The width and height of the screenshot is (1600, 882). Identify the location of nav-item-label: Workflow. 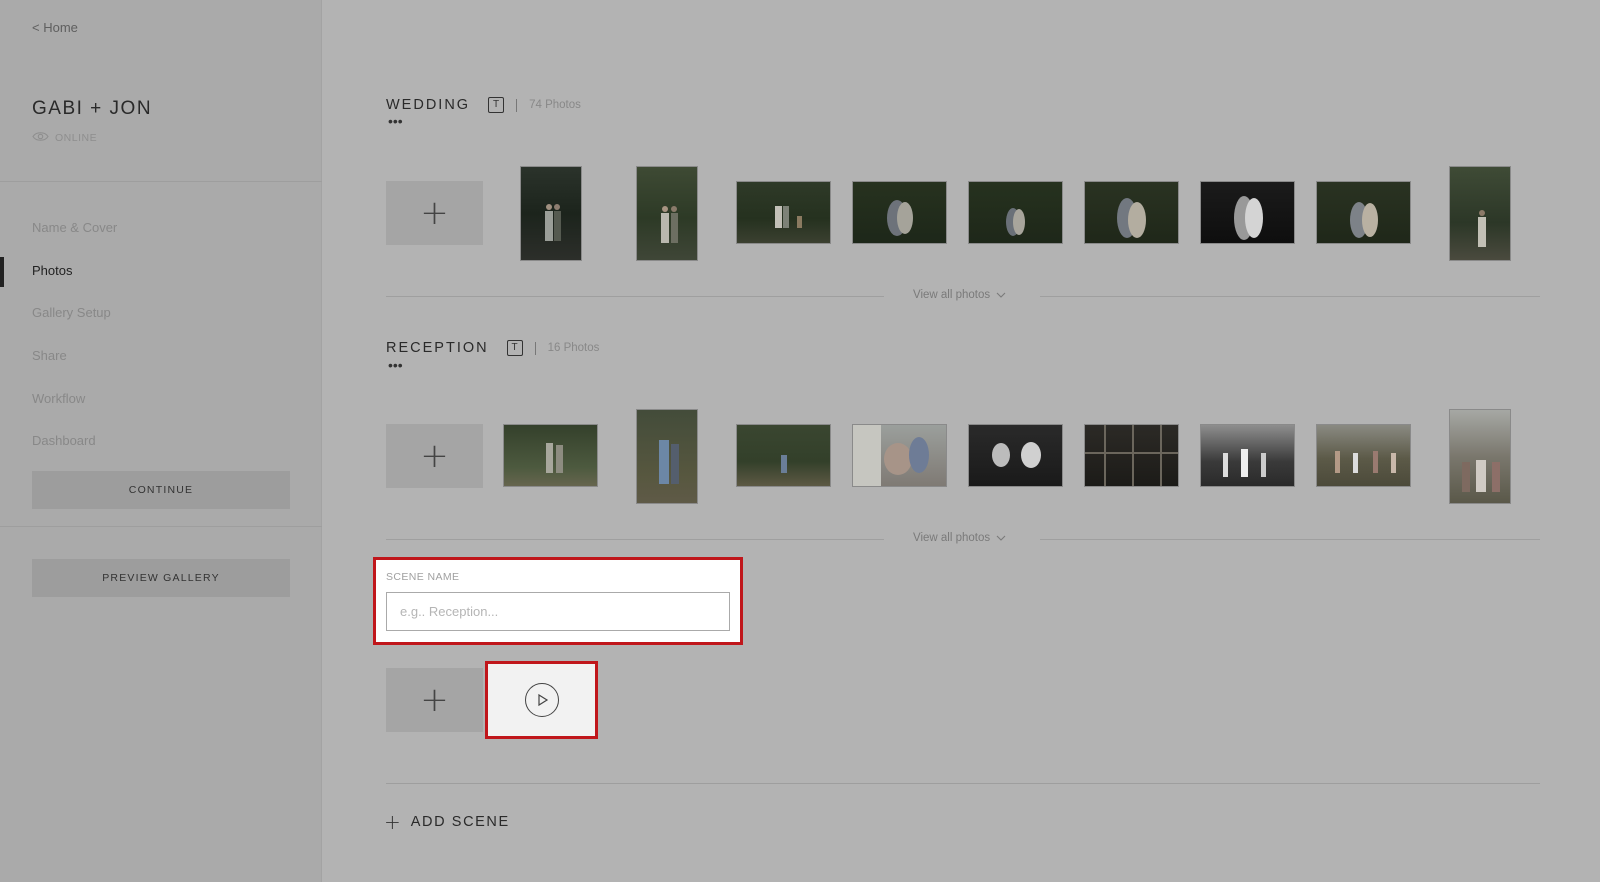
(59, 398).